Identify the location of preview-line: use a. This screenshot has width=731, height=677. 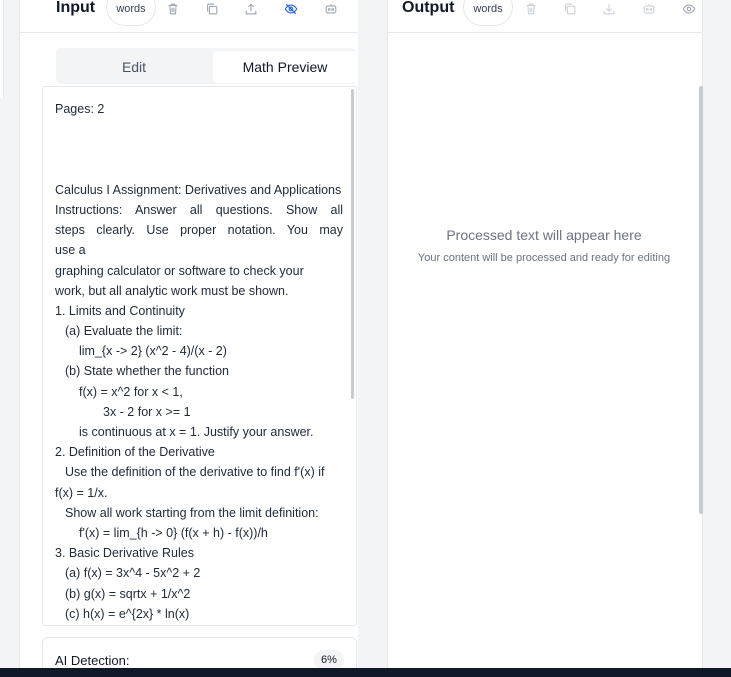
(70, 250).